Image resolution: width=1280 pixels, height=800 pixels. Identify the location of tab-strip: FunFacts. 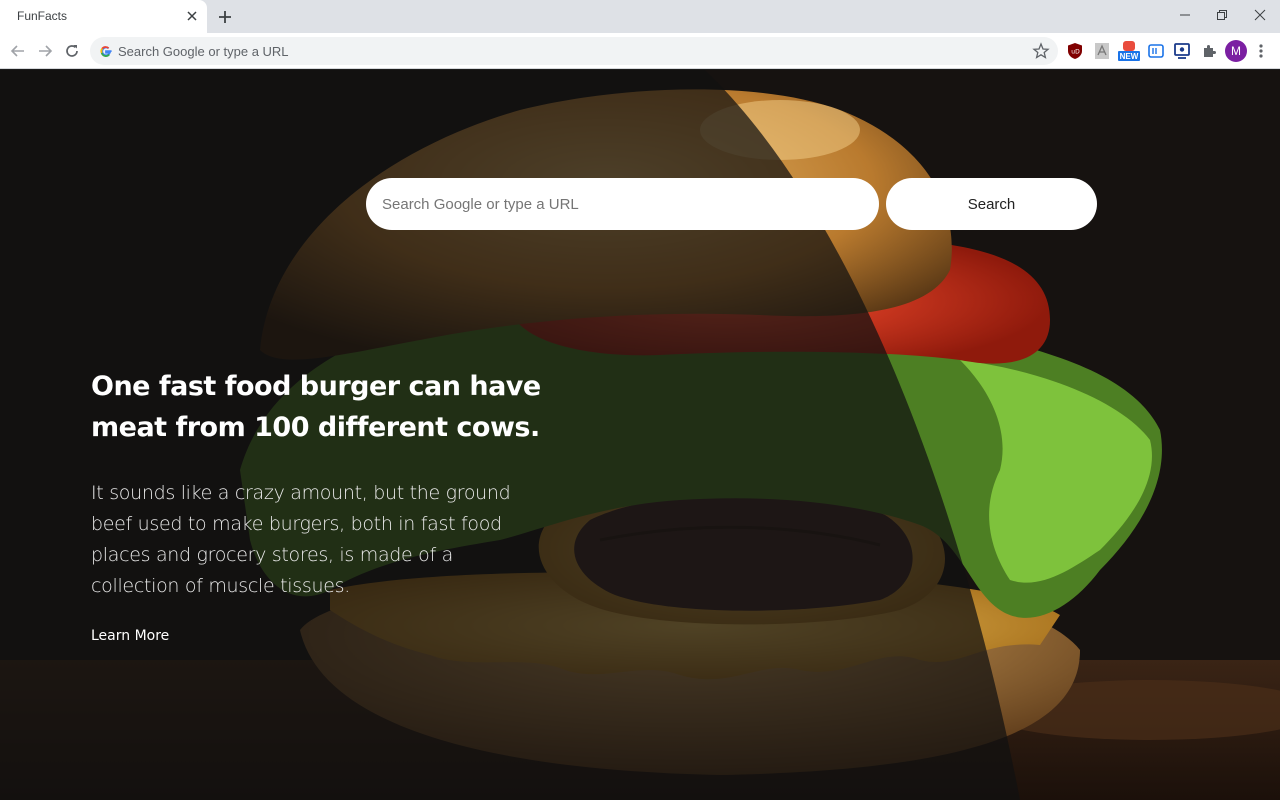
(640, 16).